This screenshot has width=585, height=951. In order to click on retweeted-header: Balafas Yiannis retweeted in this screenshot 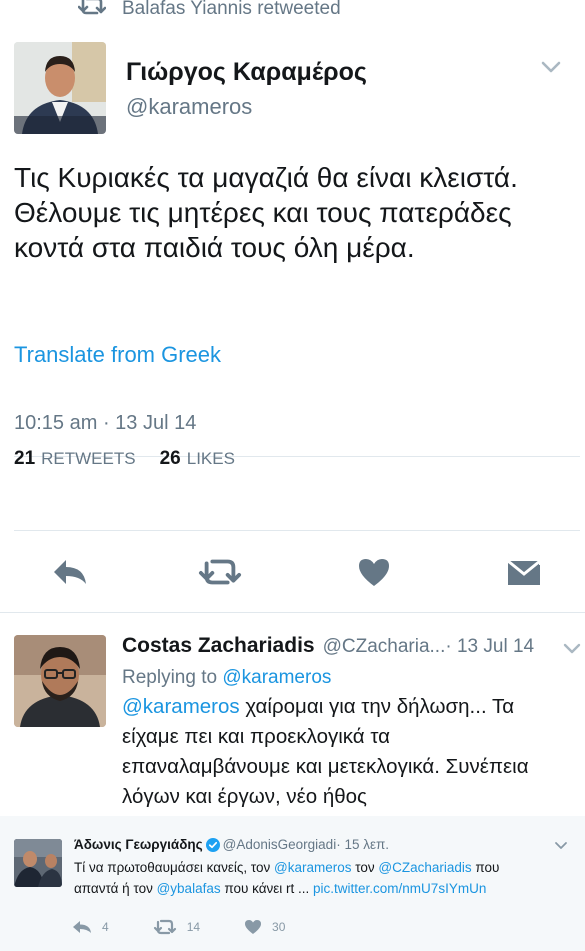, I will do `click(209, 12)`.